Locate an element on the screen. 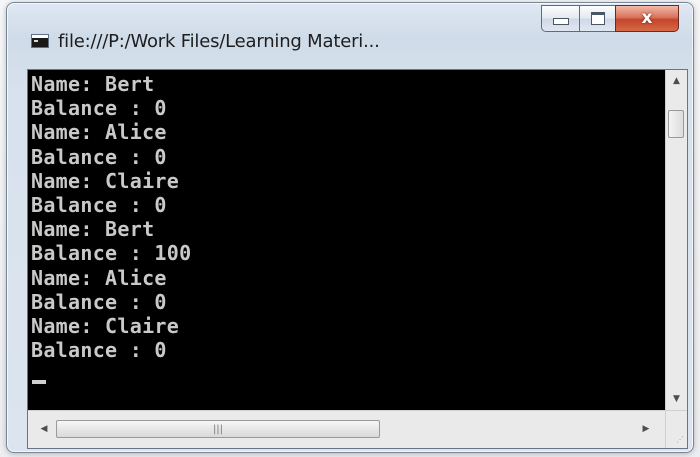 This screenshot has width=700, height=457. up-arrow-icon: ▲ is located at coordinates (676, 81).